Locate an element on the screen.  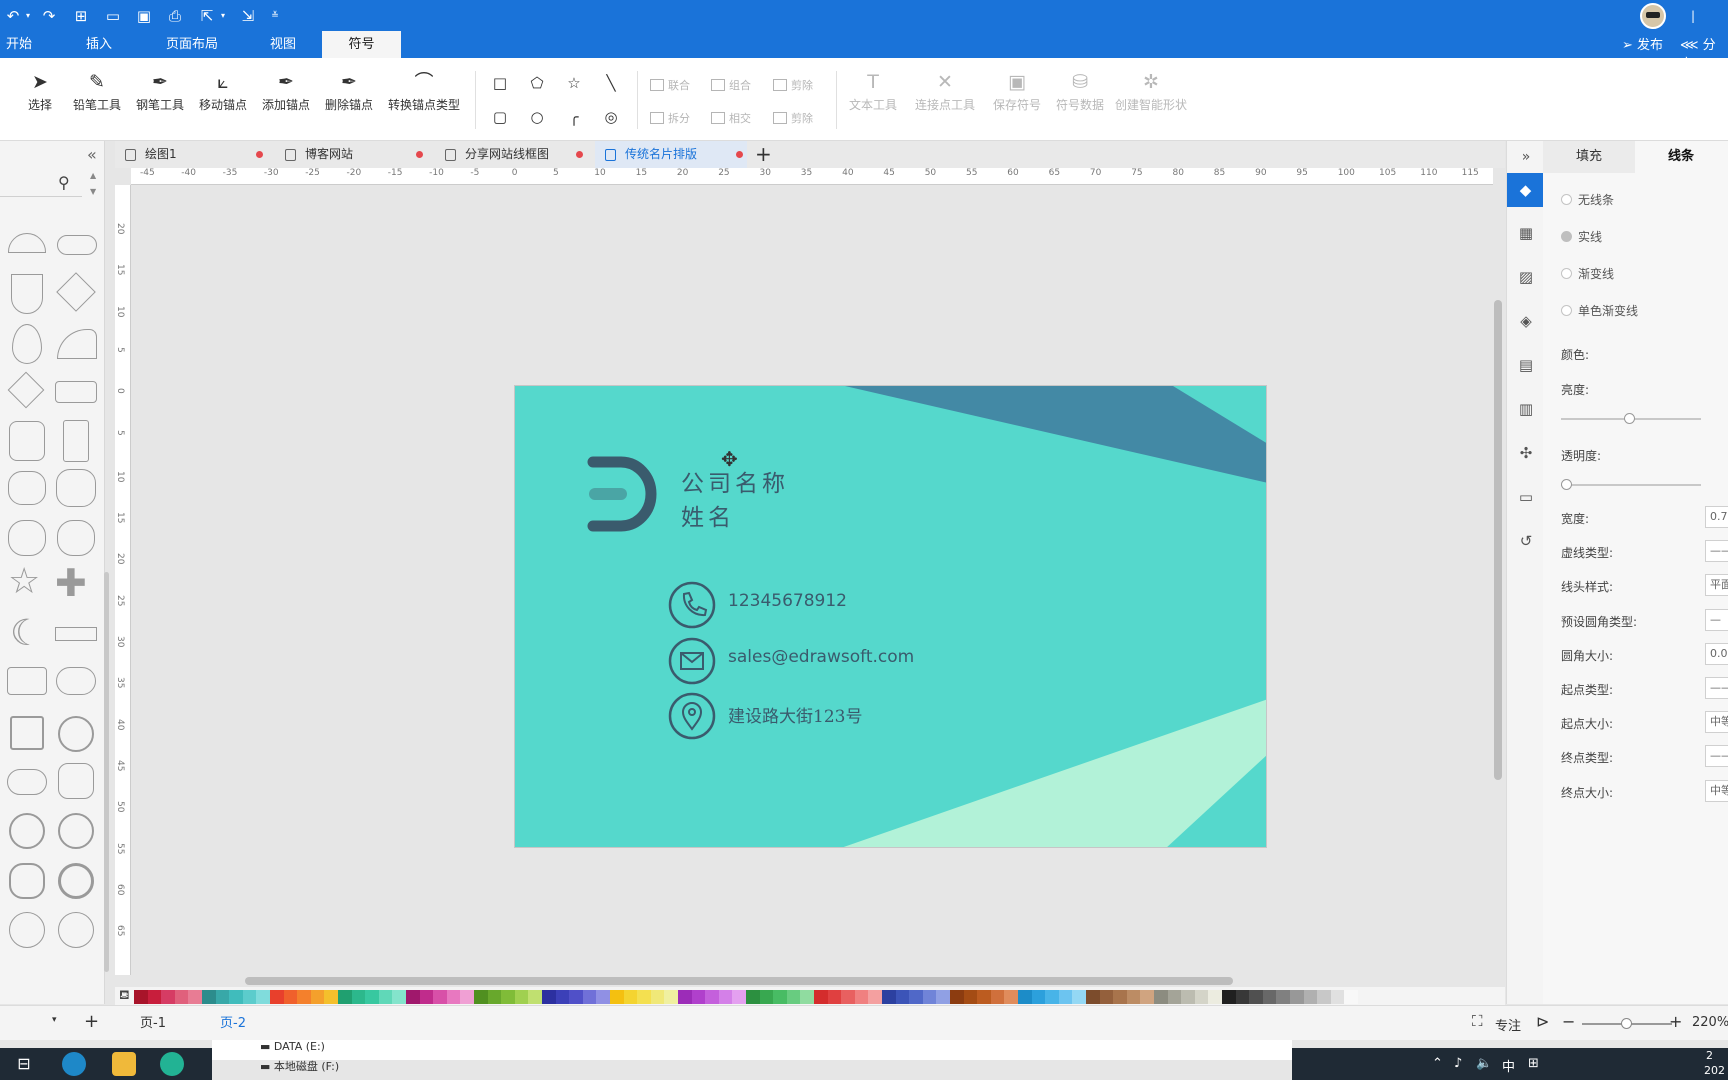
add-page-icon: + is located at coordinates (91, 1021).